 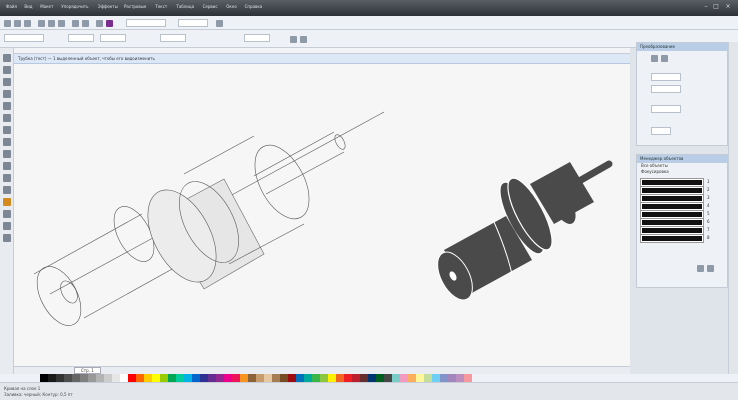 What do you see at coordinates (85, 23) in the screenshot?
I see `redo-icon` at bounding box center [85, 23].